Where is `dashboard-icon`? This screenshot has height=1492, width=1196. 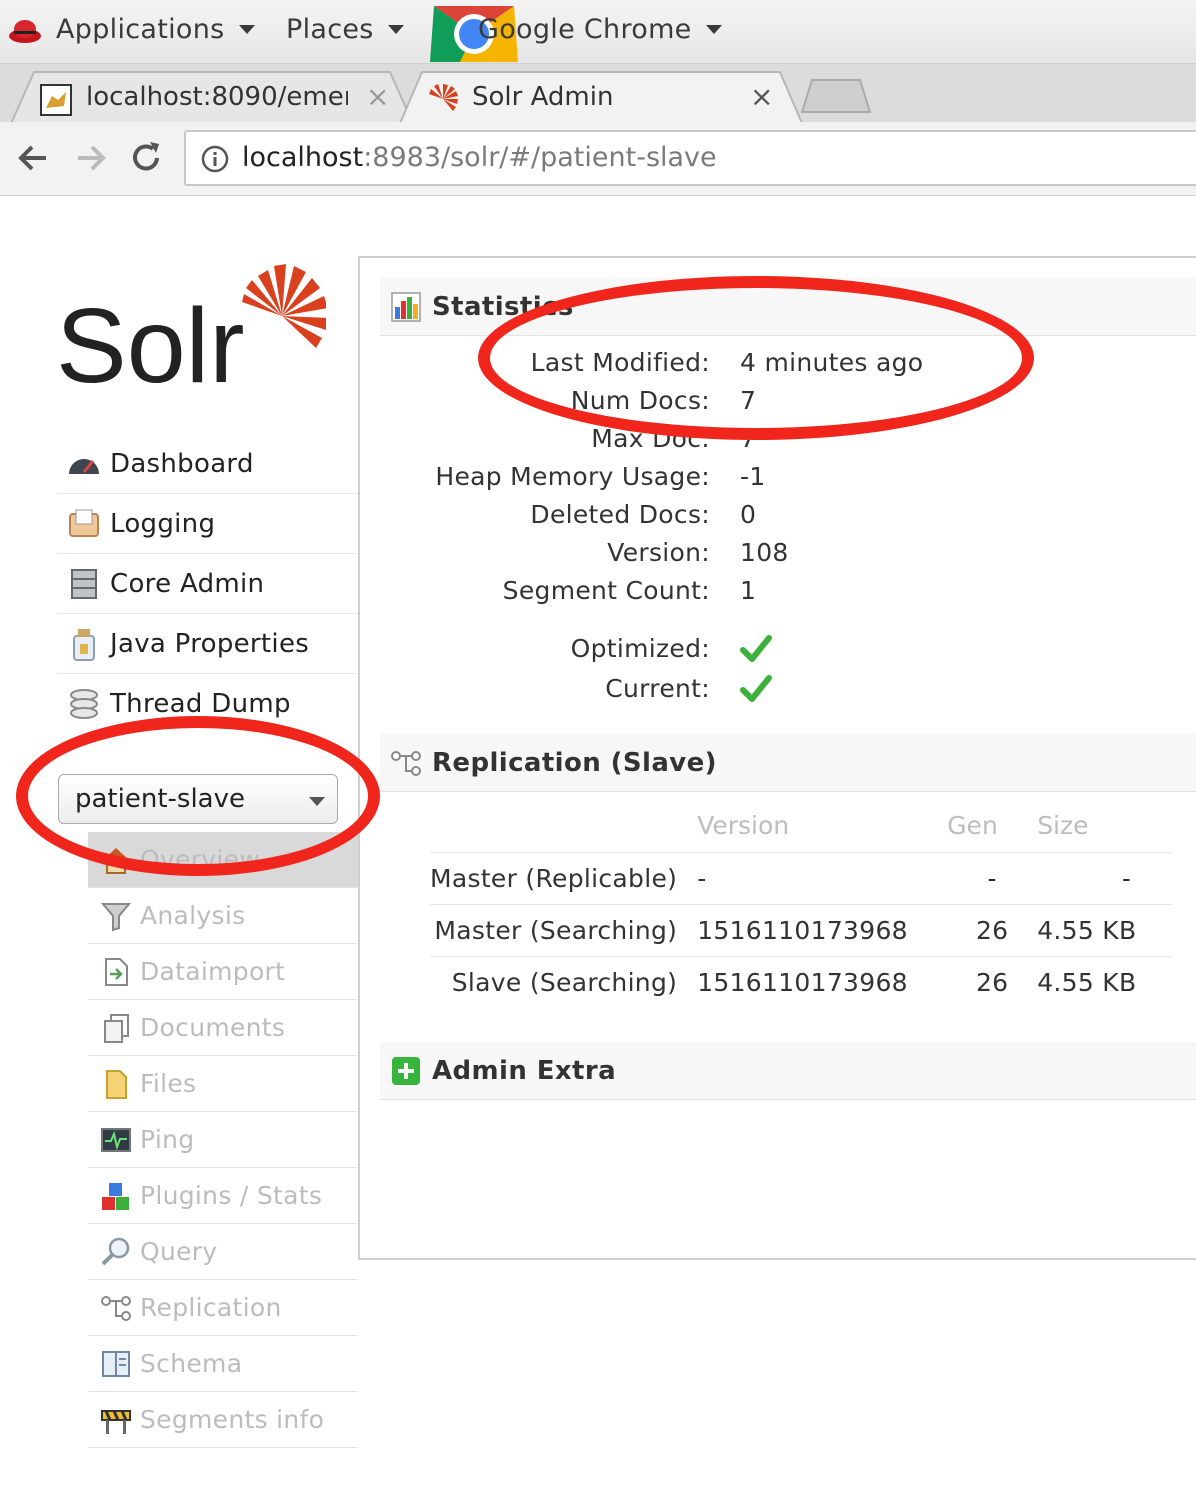 dashboard-icon is located at coordinates (84, 466).